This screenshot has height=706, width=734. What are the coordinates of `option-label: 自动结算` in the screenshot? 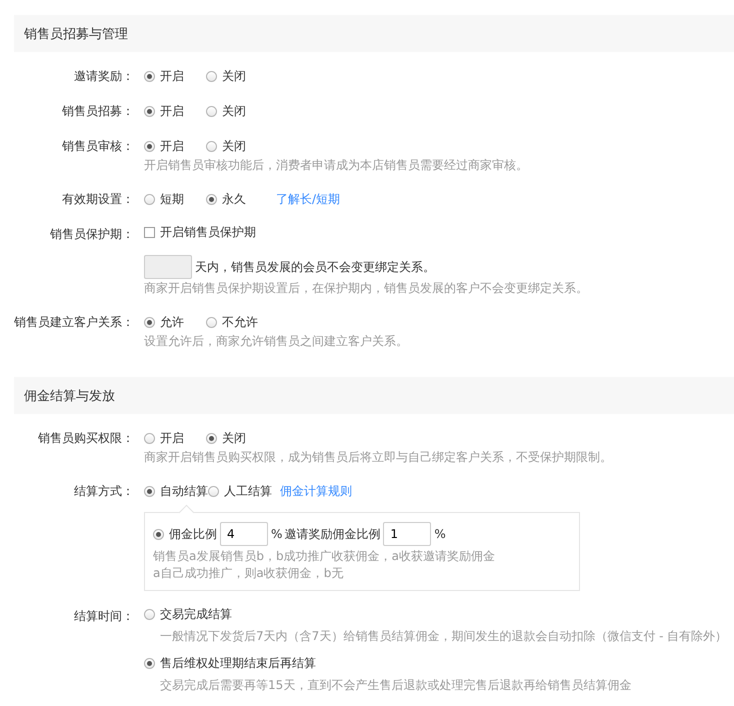 It's located at (184, 491).